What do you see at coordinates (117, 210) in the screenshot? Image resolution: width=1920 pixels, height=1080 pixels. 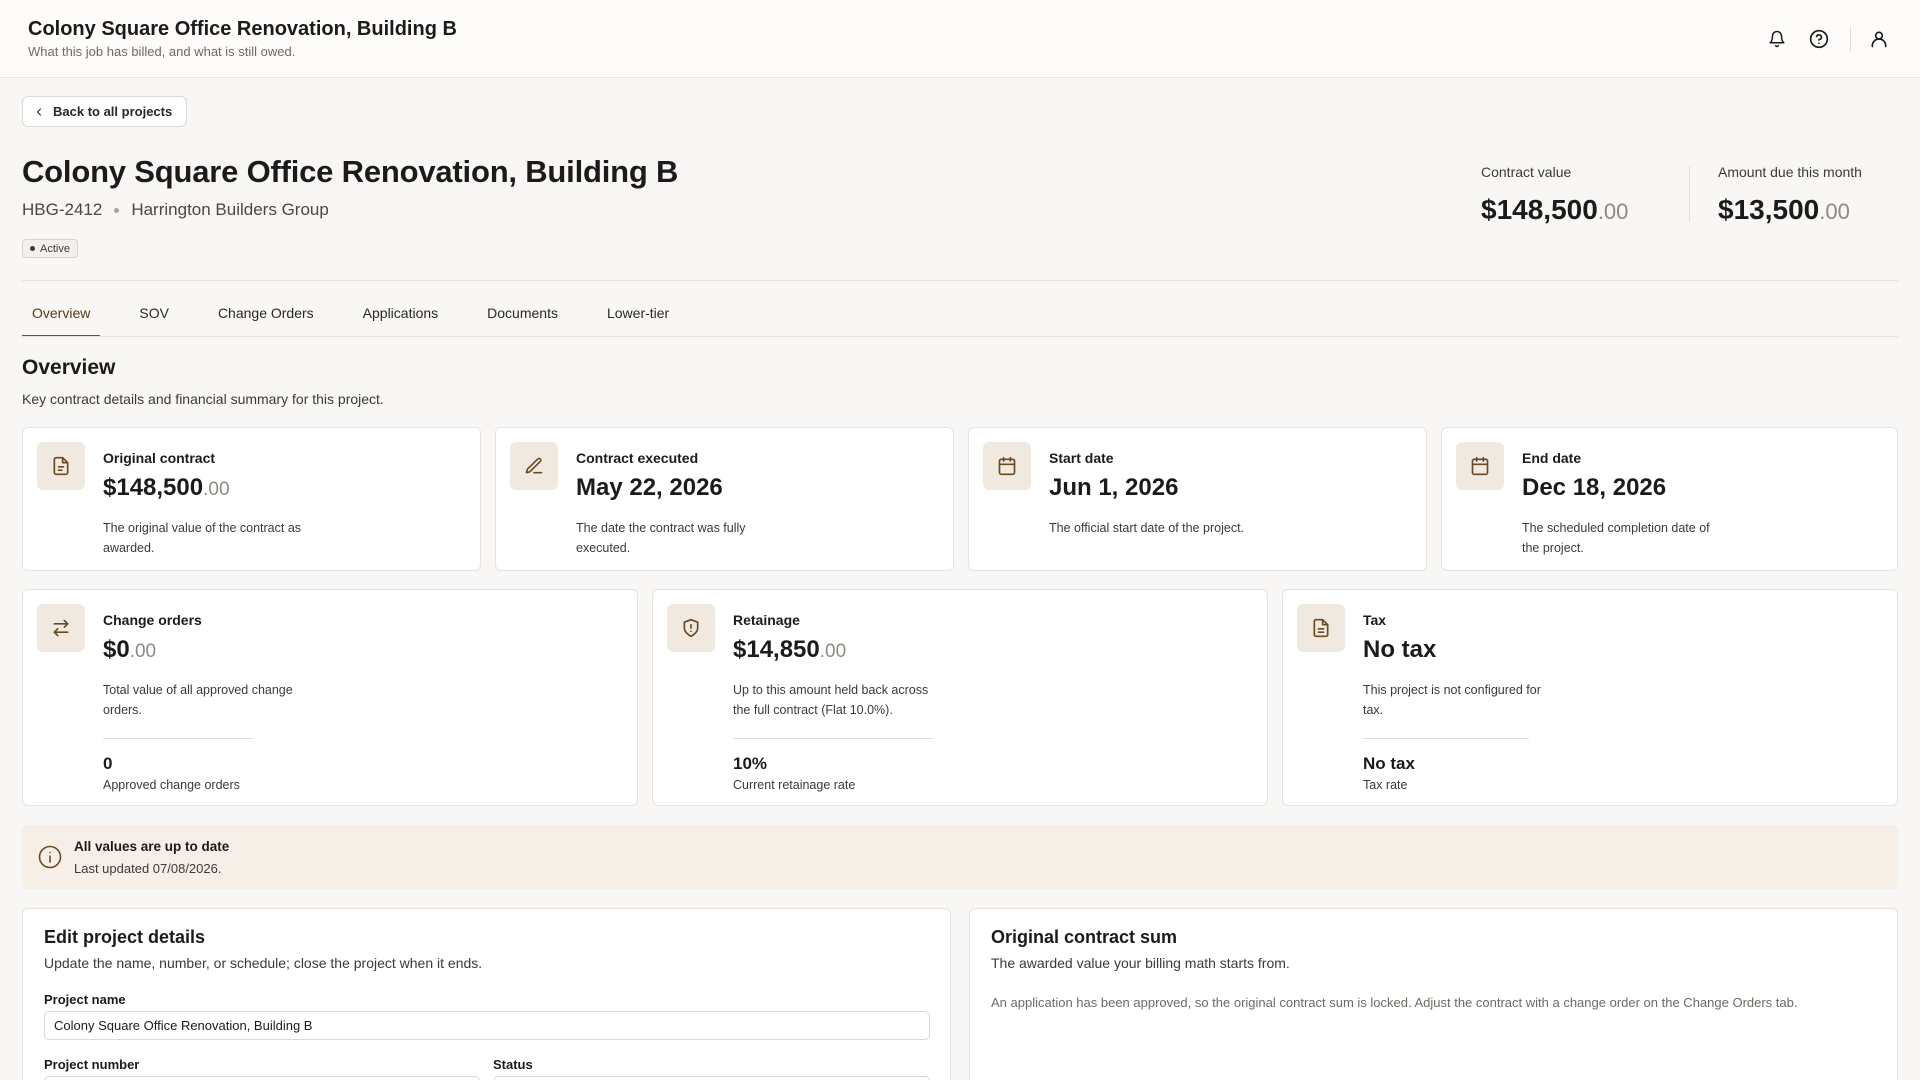 I see `meta-separator` at bounding box center [117, 210].